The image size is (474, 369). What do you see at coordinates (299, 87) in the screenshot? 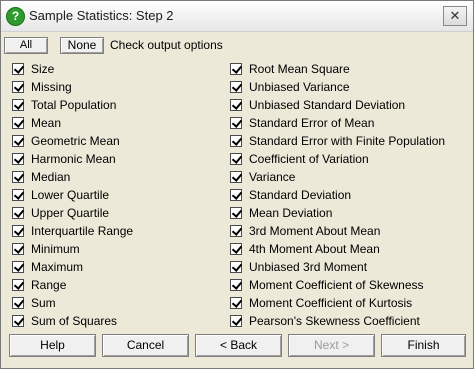
I see `option-label: Unbiased Variance` at bounding box center [299, 87].